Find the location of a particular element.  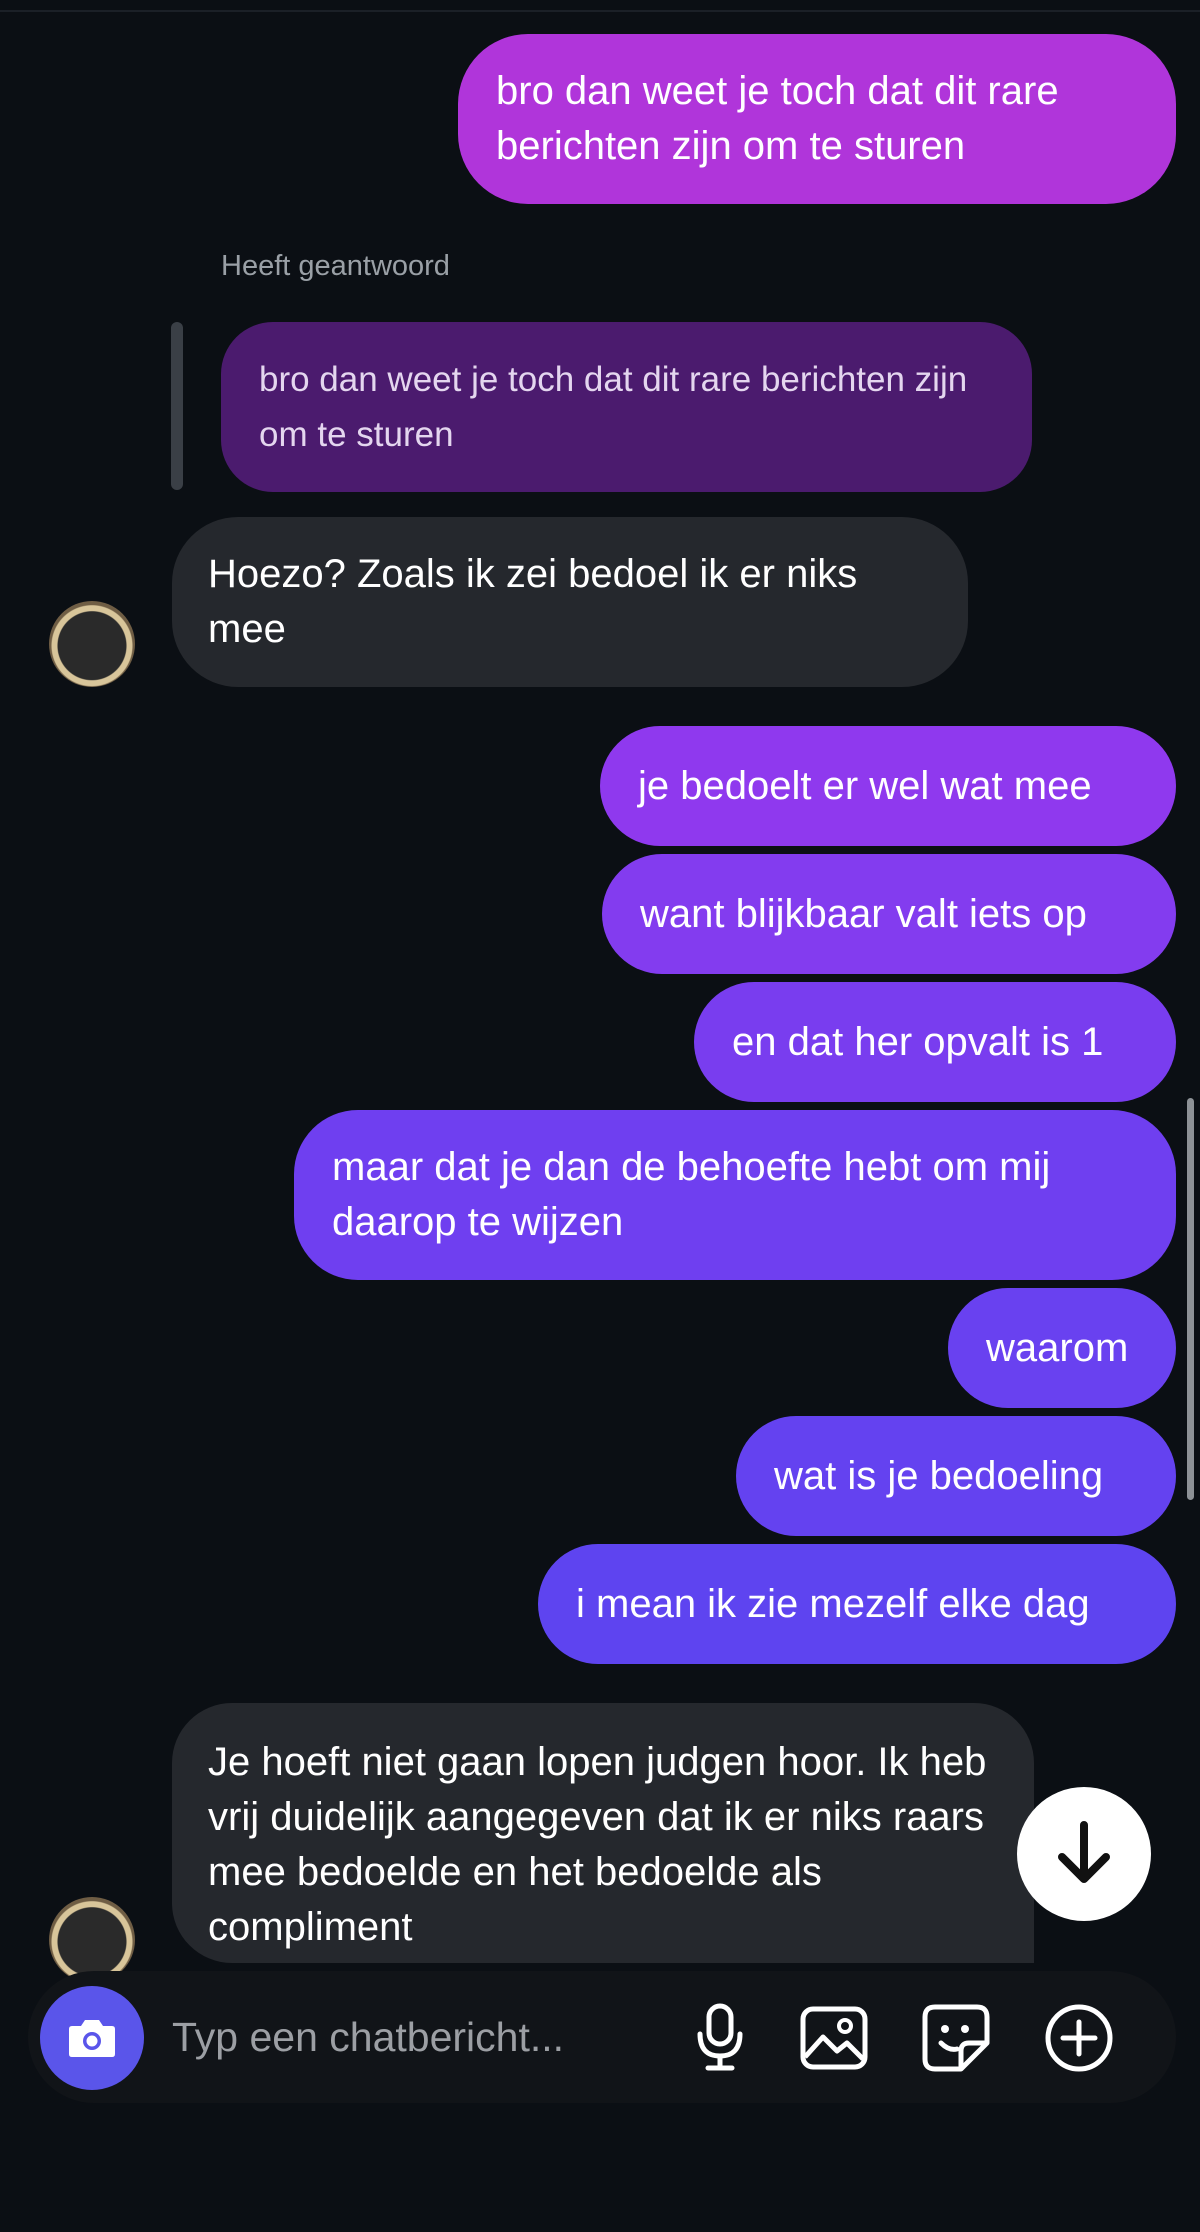

avatar is located at coordinates (92, 644).